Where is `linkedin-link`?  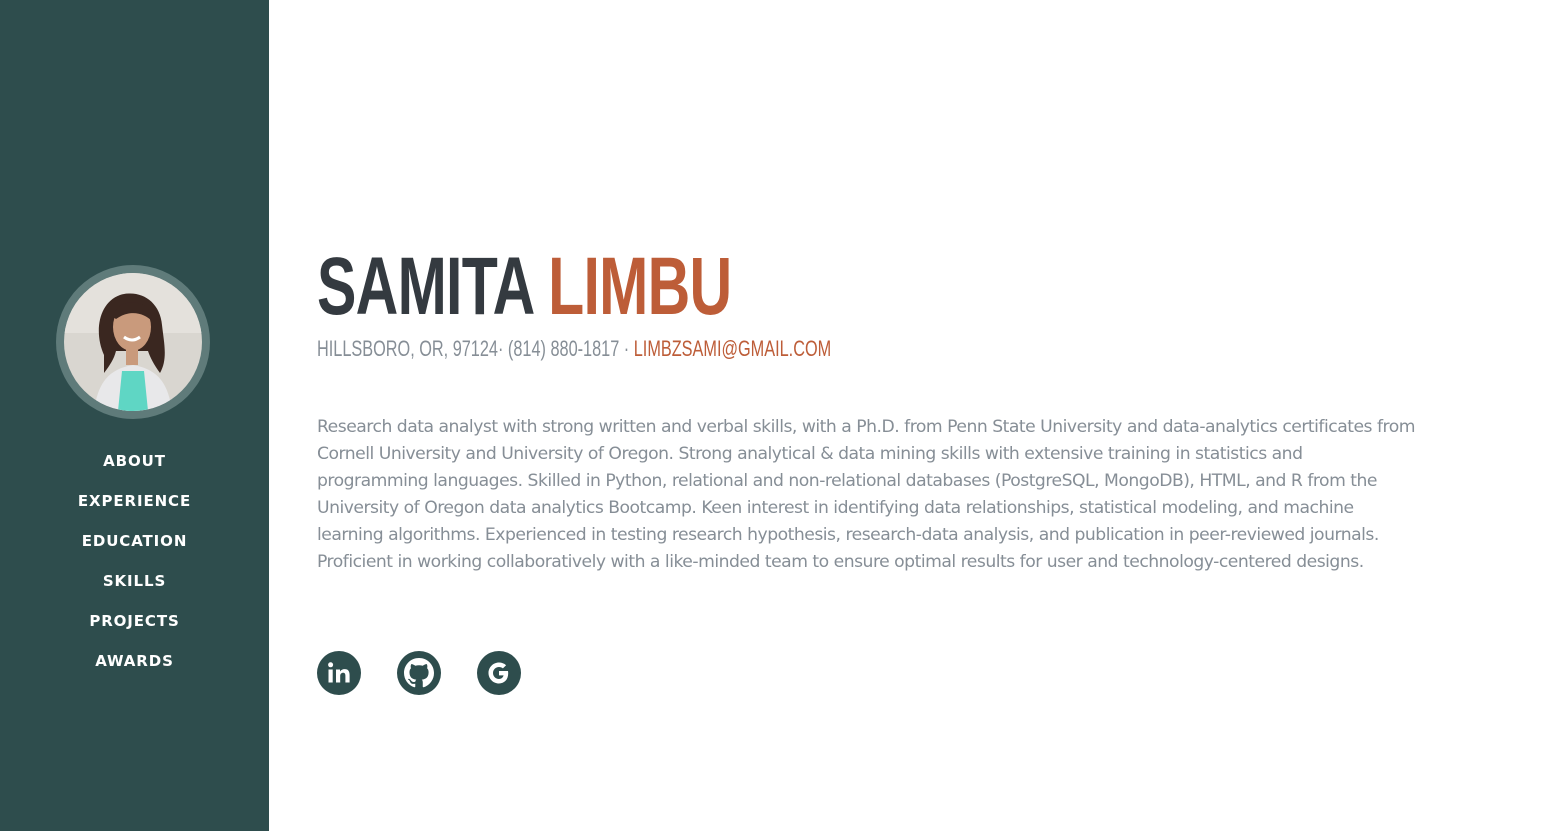
linkedin-link is located at coordinates (339, 673).